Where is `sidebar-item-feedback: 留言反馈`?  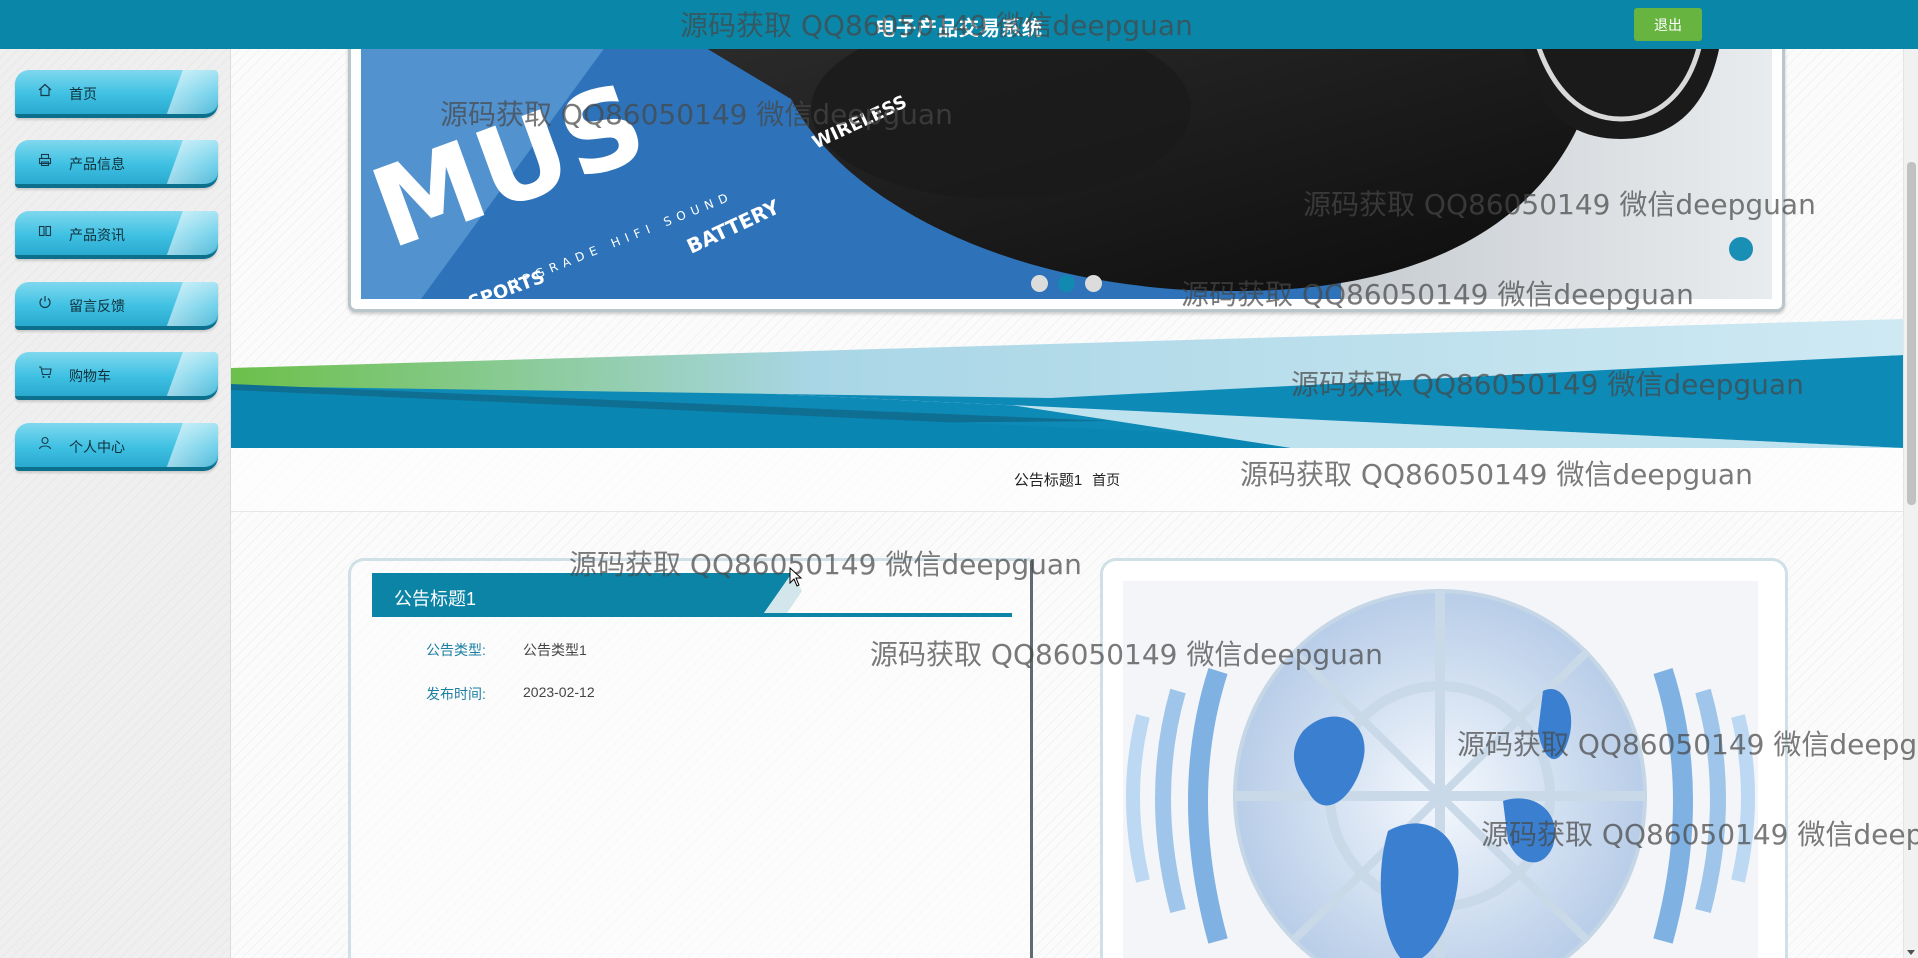
sidebar-item-feedback: 留言反馈 is located at coordinates (116, 306).